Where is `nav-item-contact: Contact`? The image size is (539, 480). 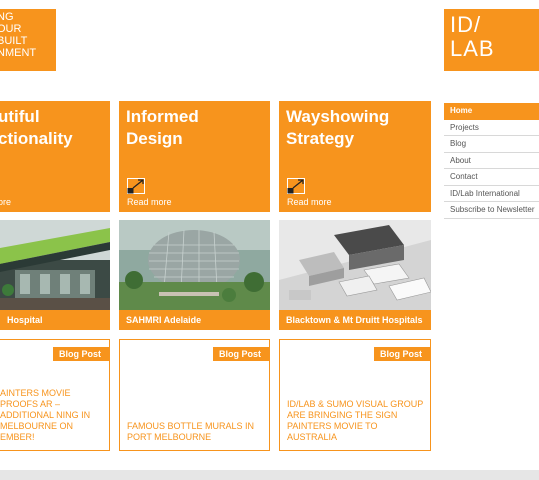 nav-item-contact: Contact is located at coordinates (491, 177).